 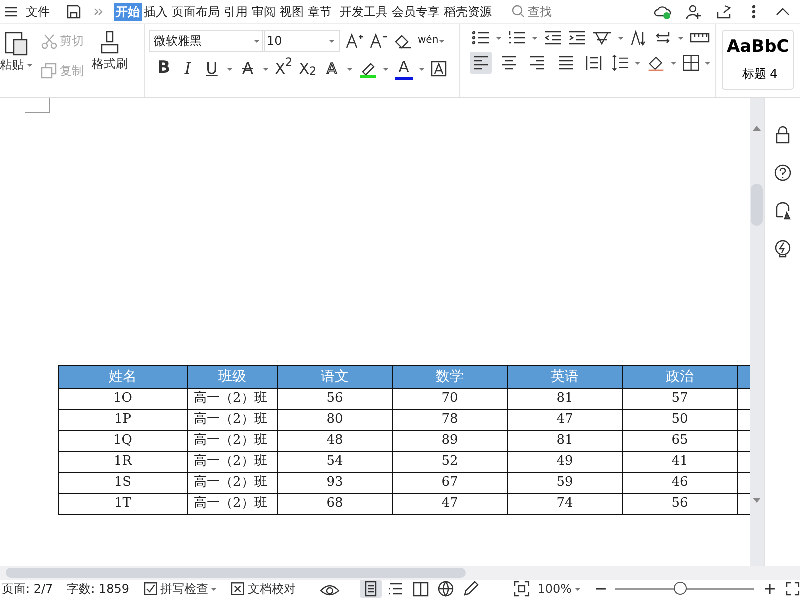 I want to click on zoom-in-icon, so click(x=770, y=589).